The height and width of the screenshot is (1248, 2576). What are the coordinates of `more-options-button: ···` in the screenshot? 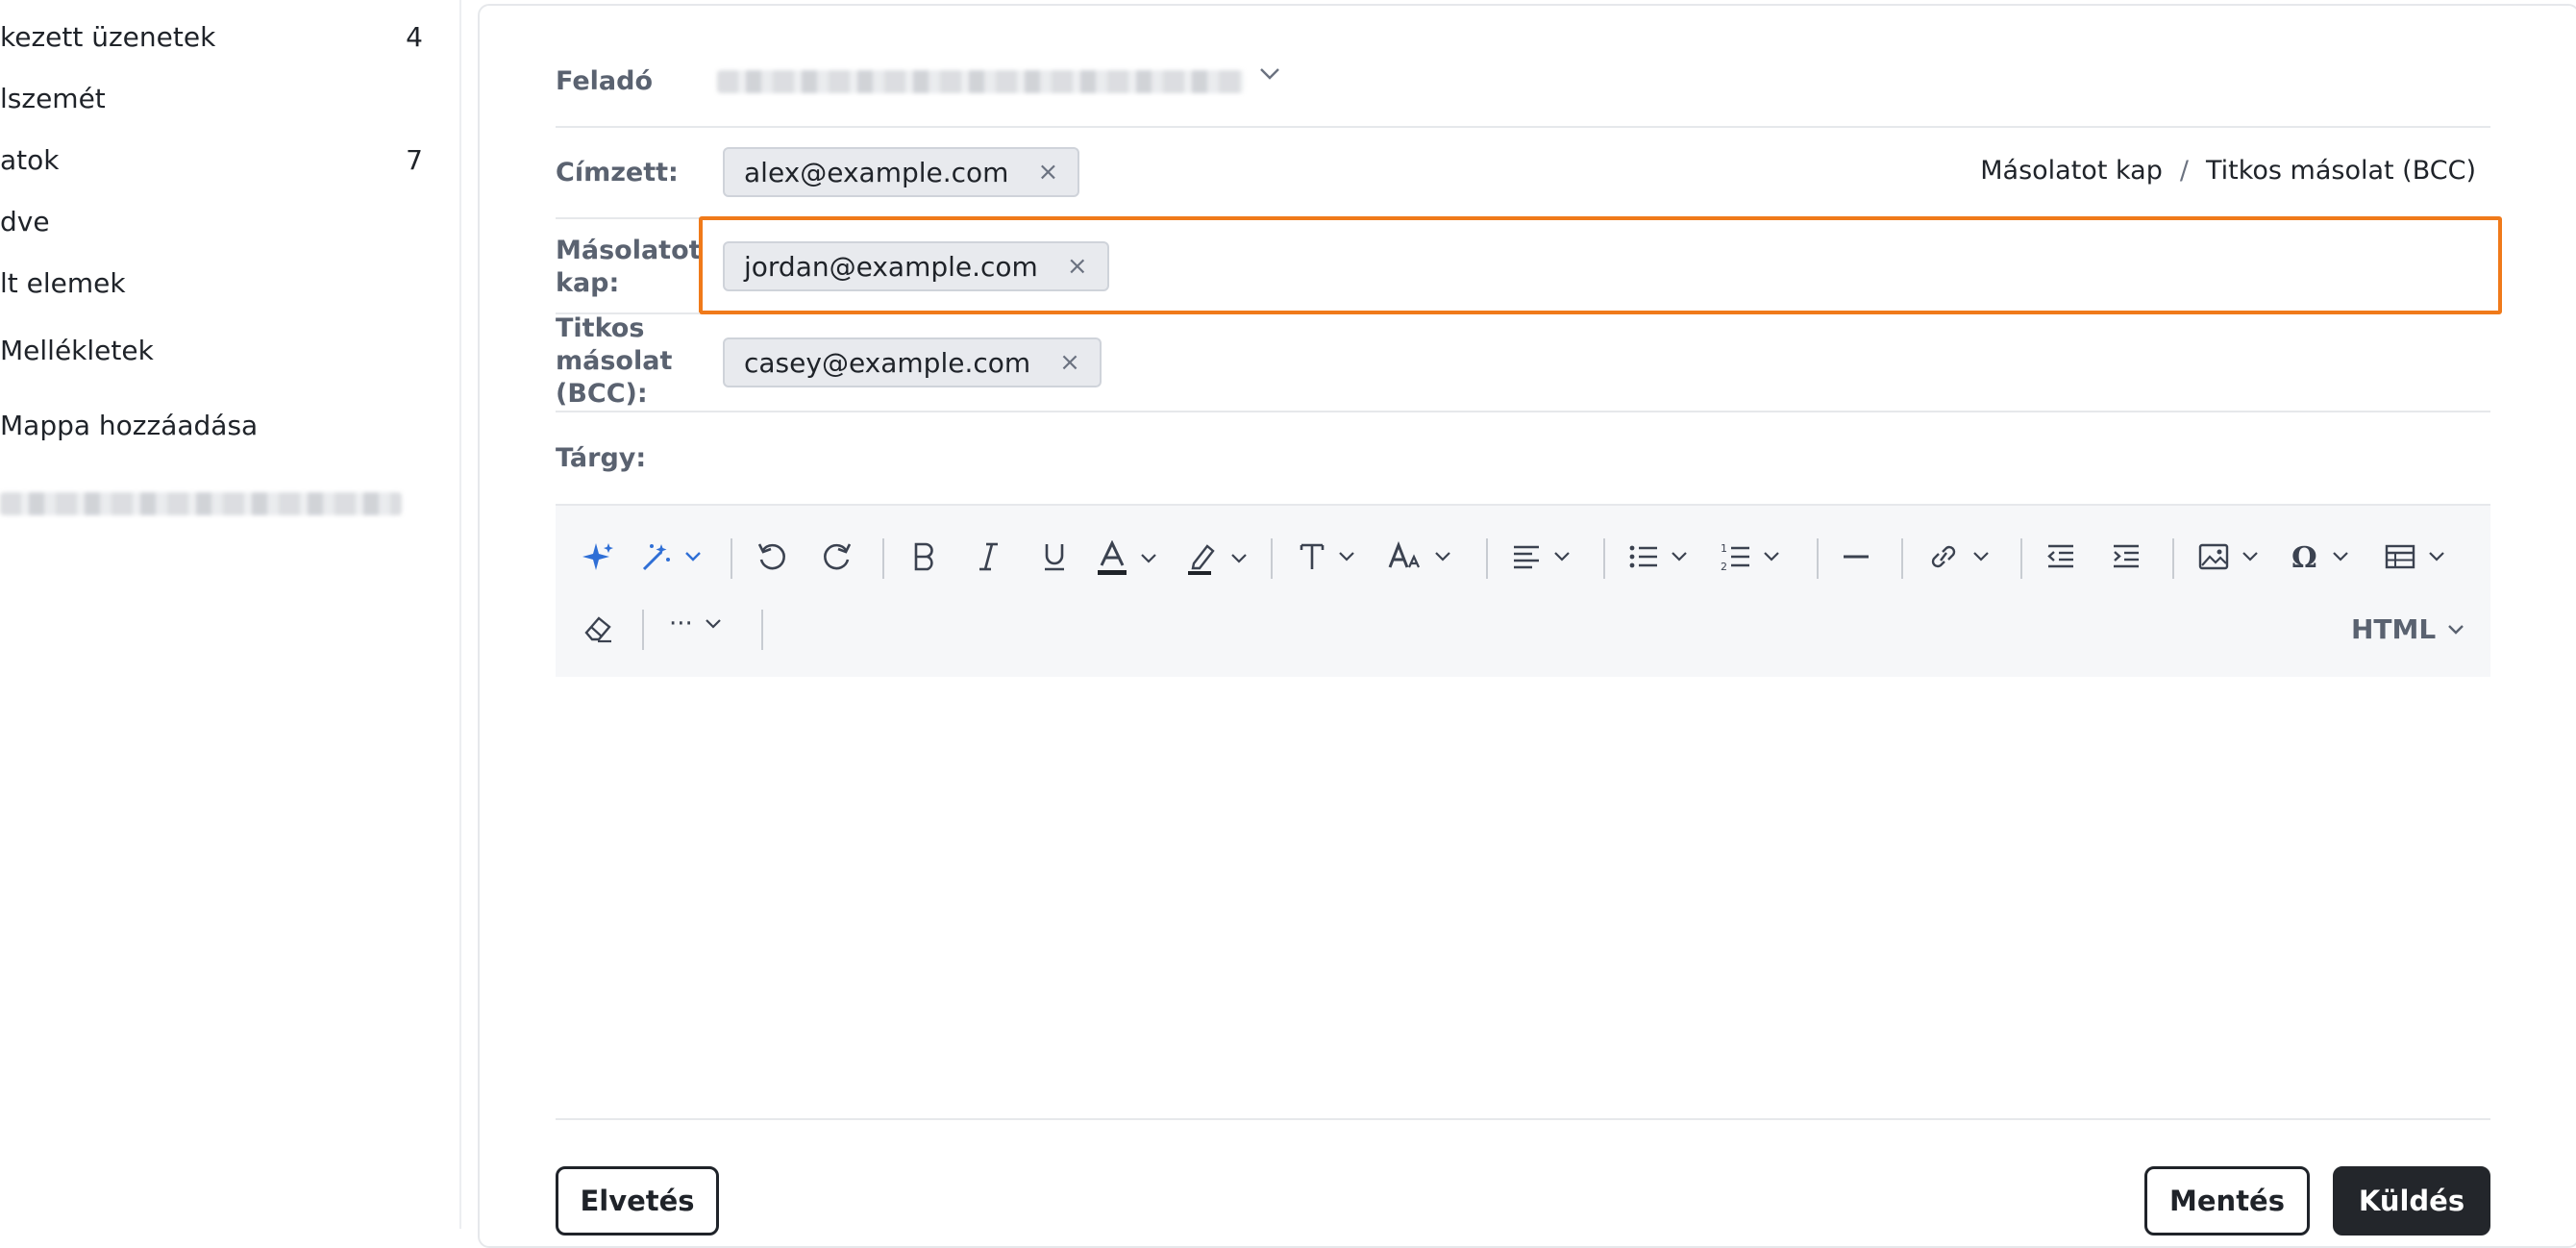 It's located at (695, 624).